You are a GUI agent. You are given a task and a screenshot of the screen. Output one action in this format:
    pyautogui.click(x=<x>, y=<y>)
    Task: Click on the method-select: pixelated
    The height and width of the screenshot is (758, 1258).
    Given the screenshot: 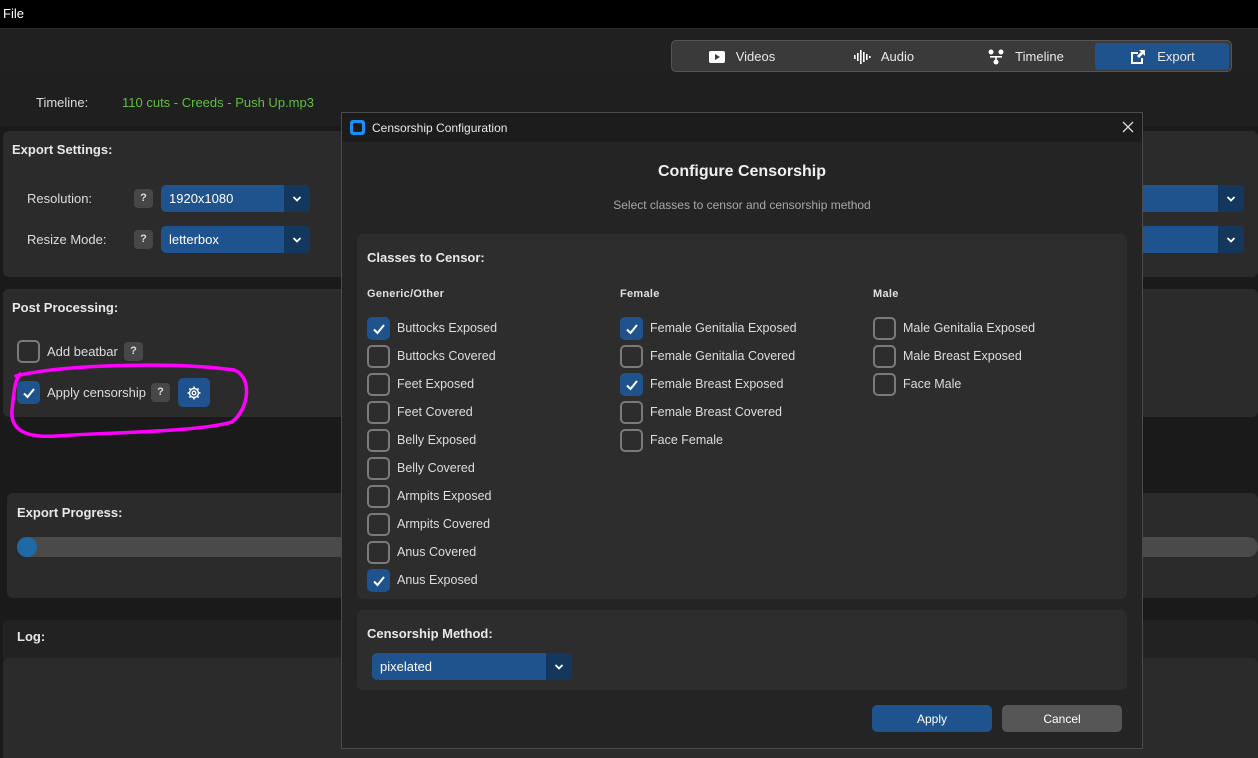 What is the action you would take?
    pyautogui.click(x=472, y=666)
    